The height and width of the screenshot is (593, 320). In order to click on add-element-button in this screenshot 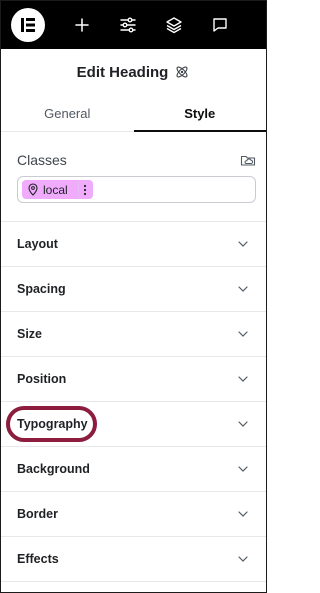, I will do `click(82, 25)`.